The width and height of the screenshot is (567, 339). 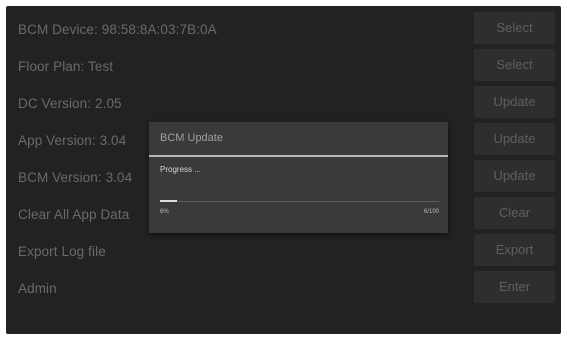 What do you see at coordinates (117, 29) in the screenshot?
I see `bcm-device-label: BCM Device: 98:58:8A:03:7B:0A` at bounding box center [117, 29].